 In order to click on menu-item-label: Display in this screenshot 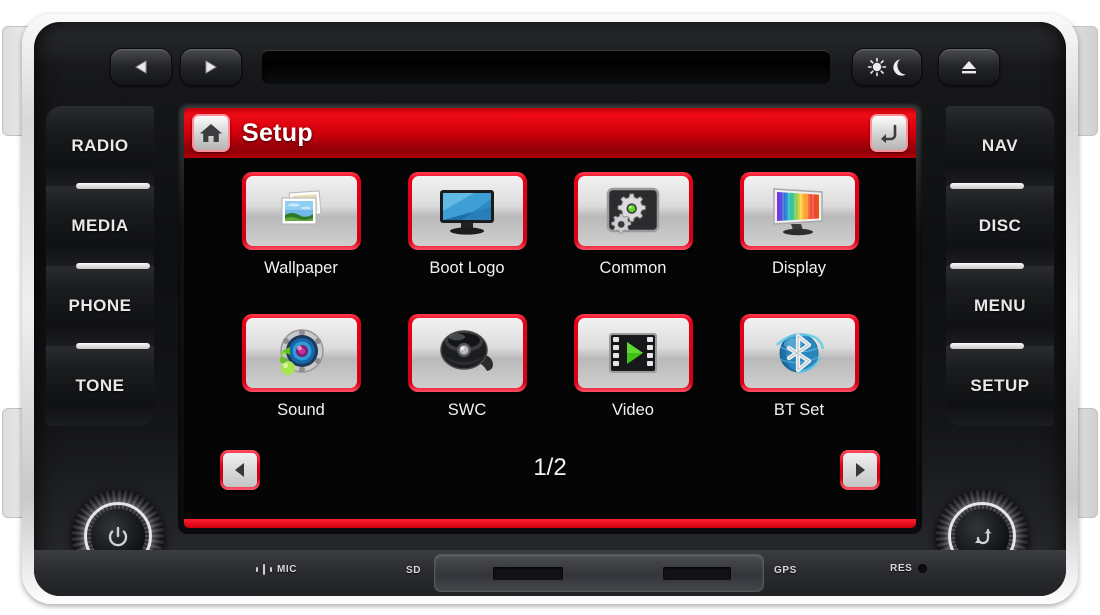, I will do `click(799, 268)`.